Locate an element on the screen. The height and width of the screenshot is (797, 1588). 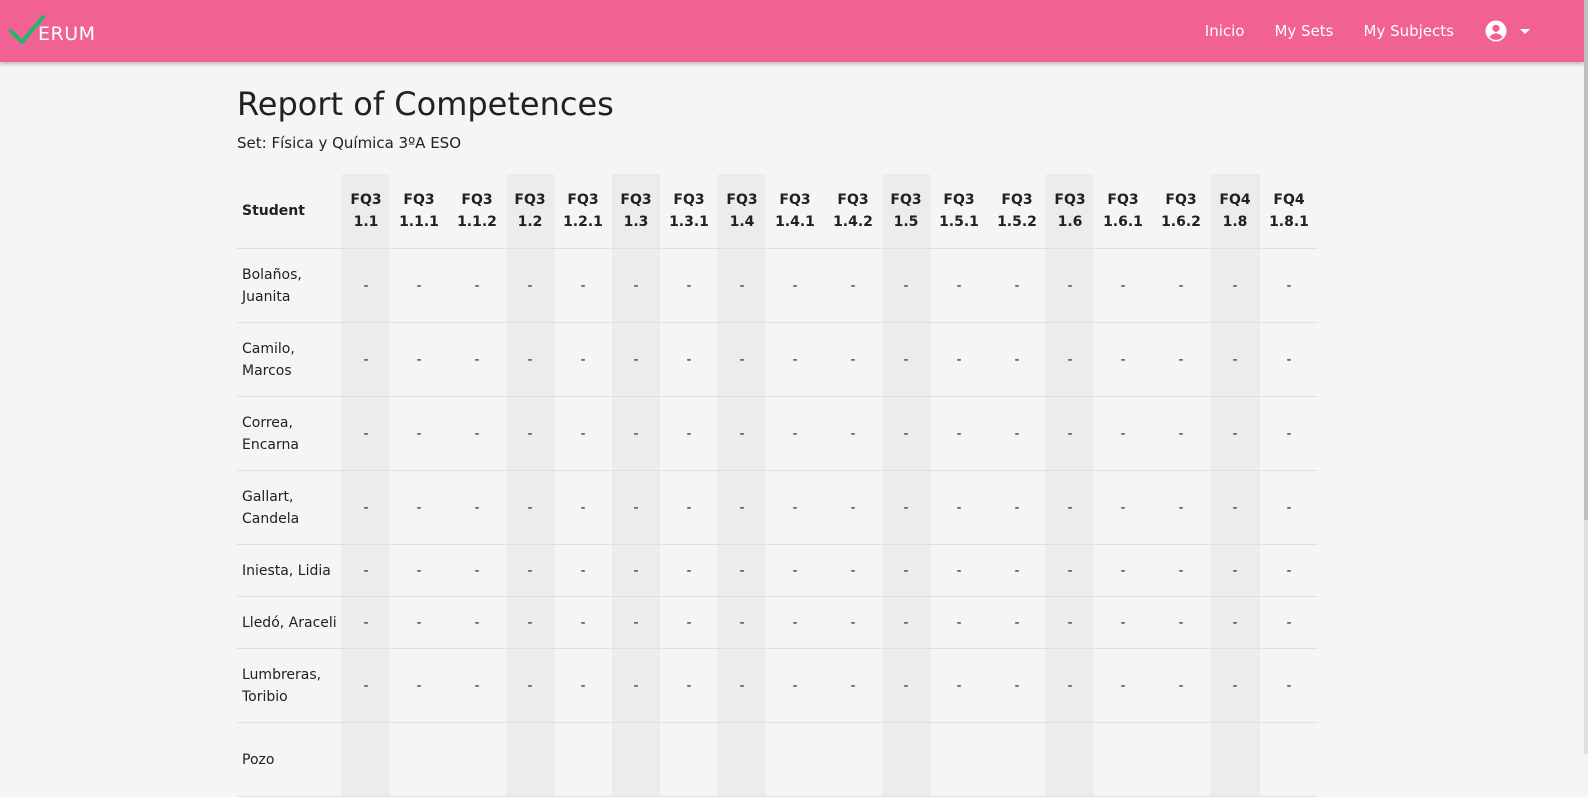
competence-number: 1.6 is located at coordinates (1070, 222).